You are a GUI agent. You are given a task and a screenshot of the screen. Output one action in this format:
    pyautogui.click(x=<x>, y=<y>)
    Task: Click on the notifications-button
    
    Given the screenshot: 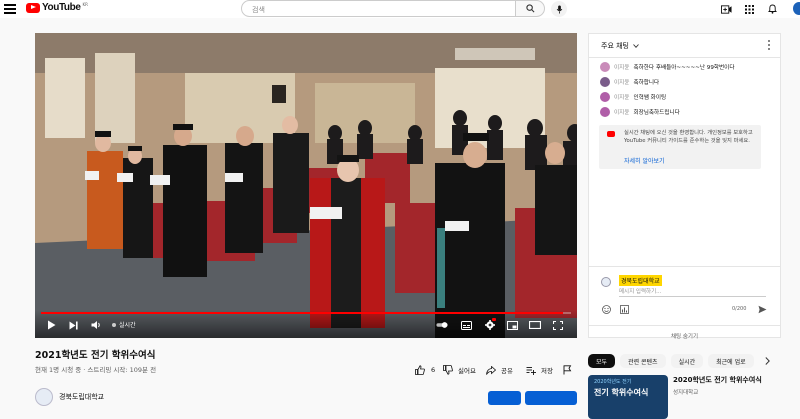 What is the action you would take?
    pyautogui.click(x=772, y=9)
    